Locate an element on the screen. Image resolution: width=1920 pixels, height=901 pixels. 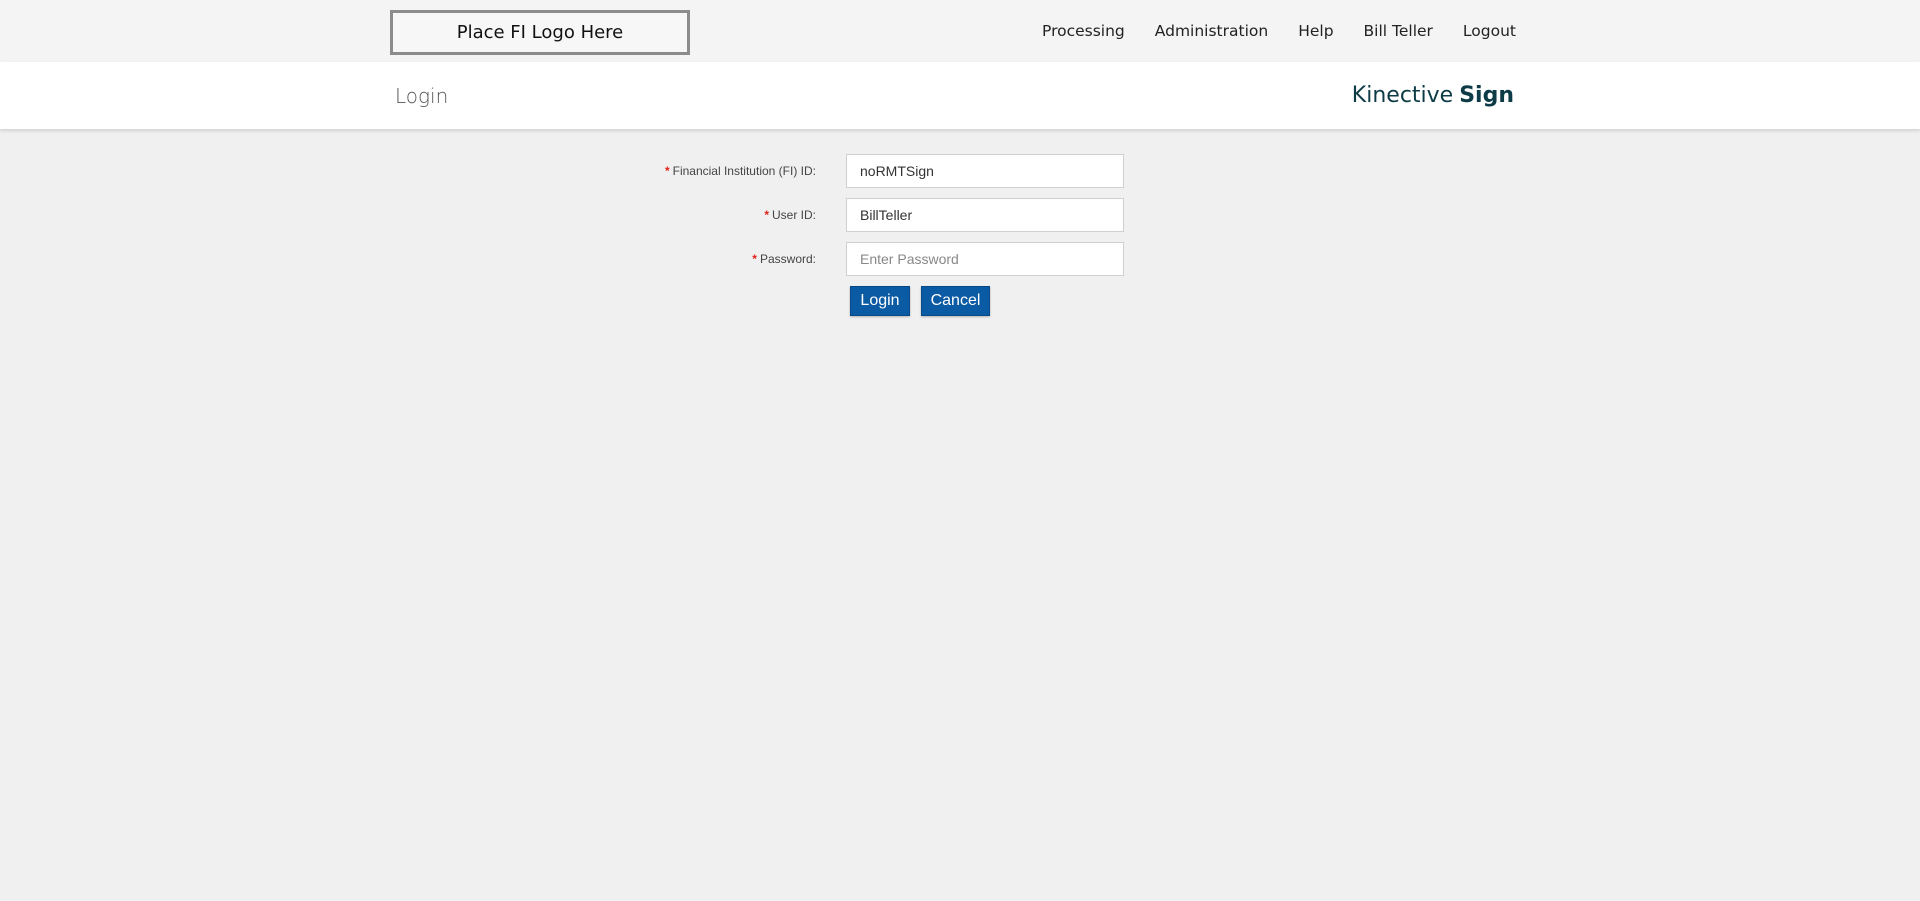
brand-suffix: Sign is located at coordinates (1486, 95).